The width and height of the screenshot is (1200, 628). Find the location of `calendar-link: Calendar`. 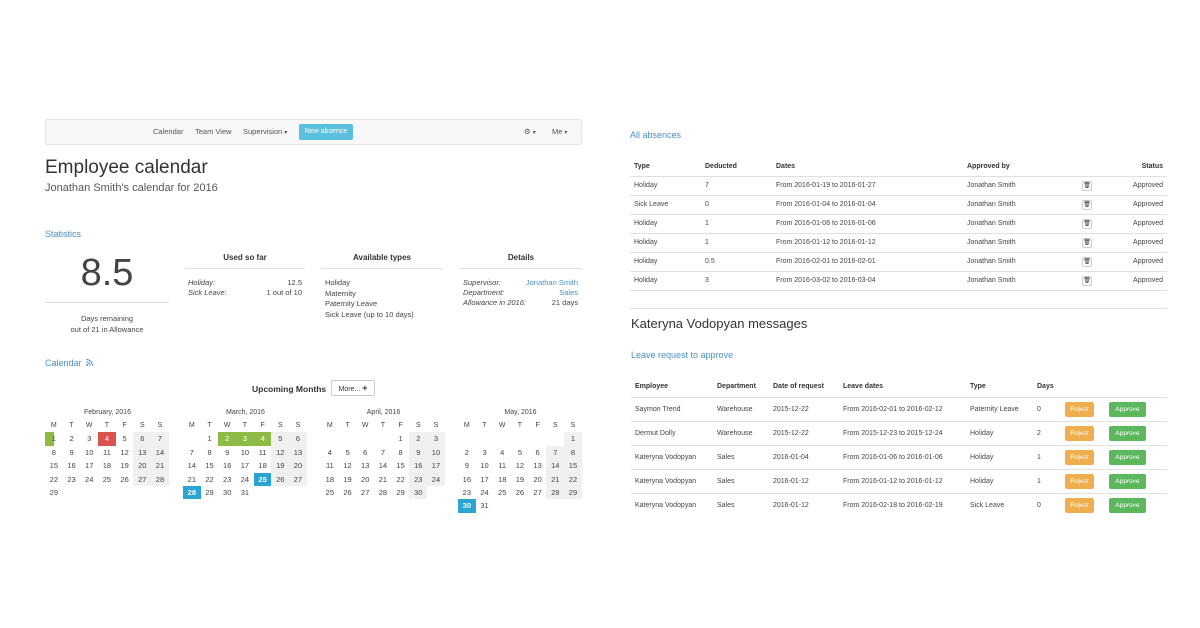

calendar-link: Calendar is located at coordinates (69, 363).